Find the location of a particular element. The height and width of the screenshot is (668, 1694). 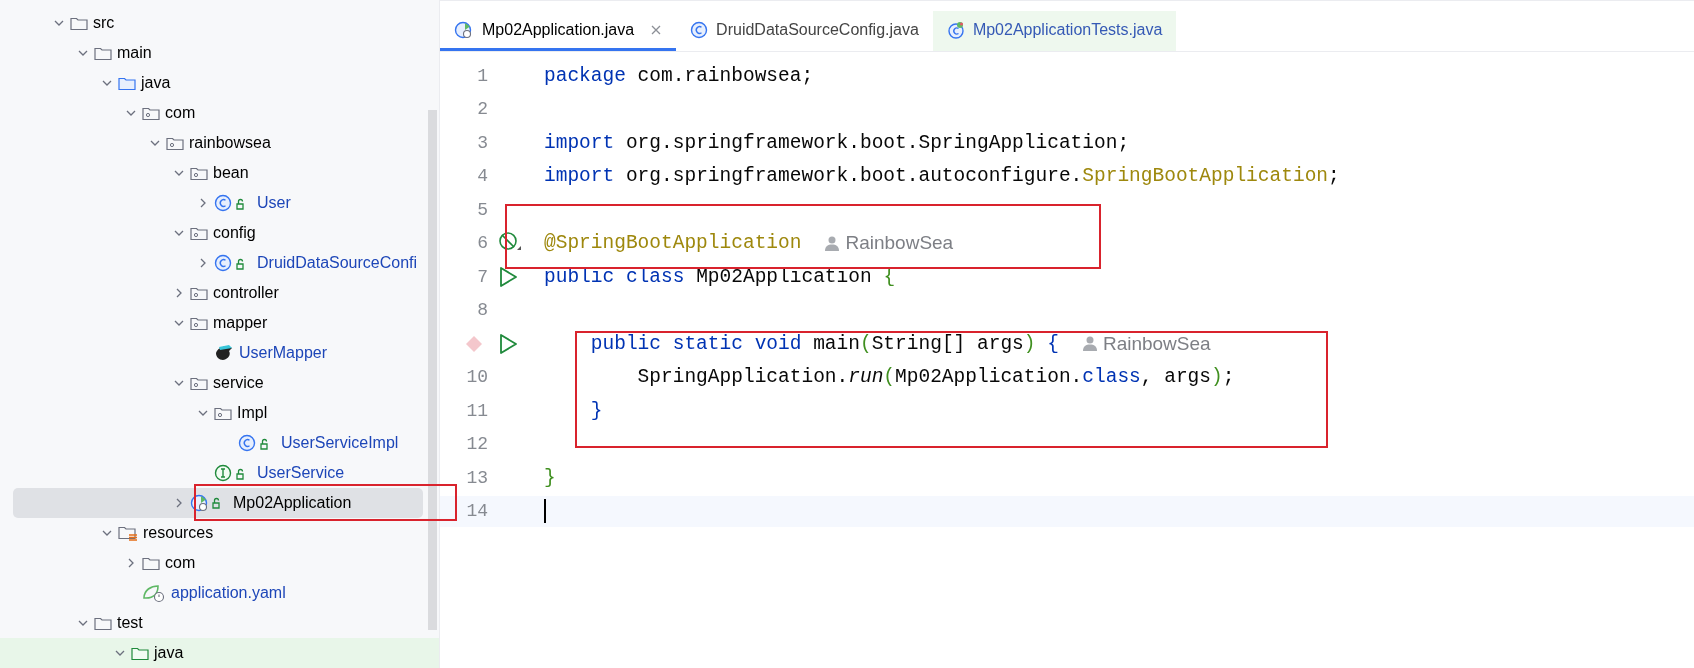

tree-item-label: controller is located at coordinates (246, 293).